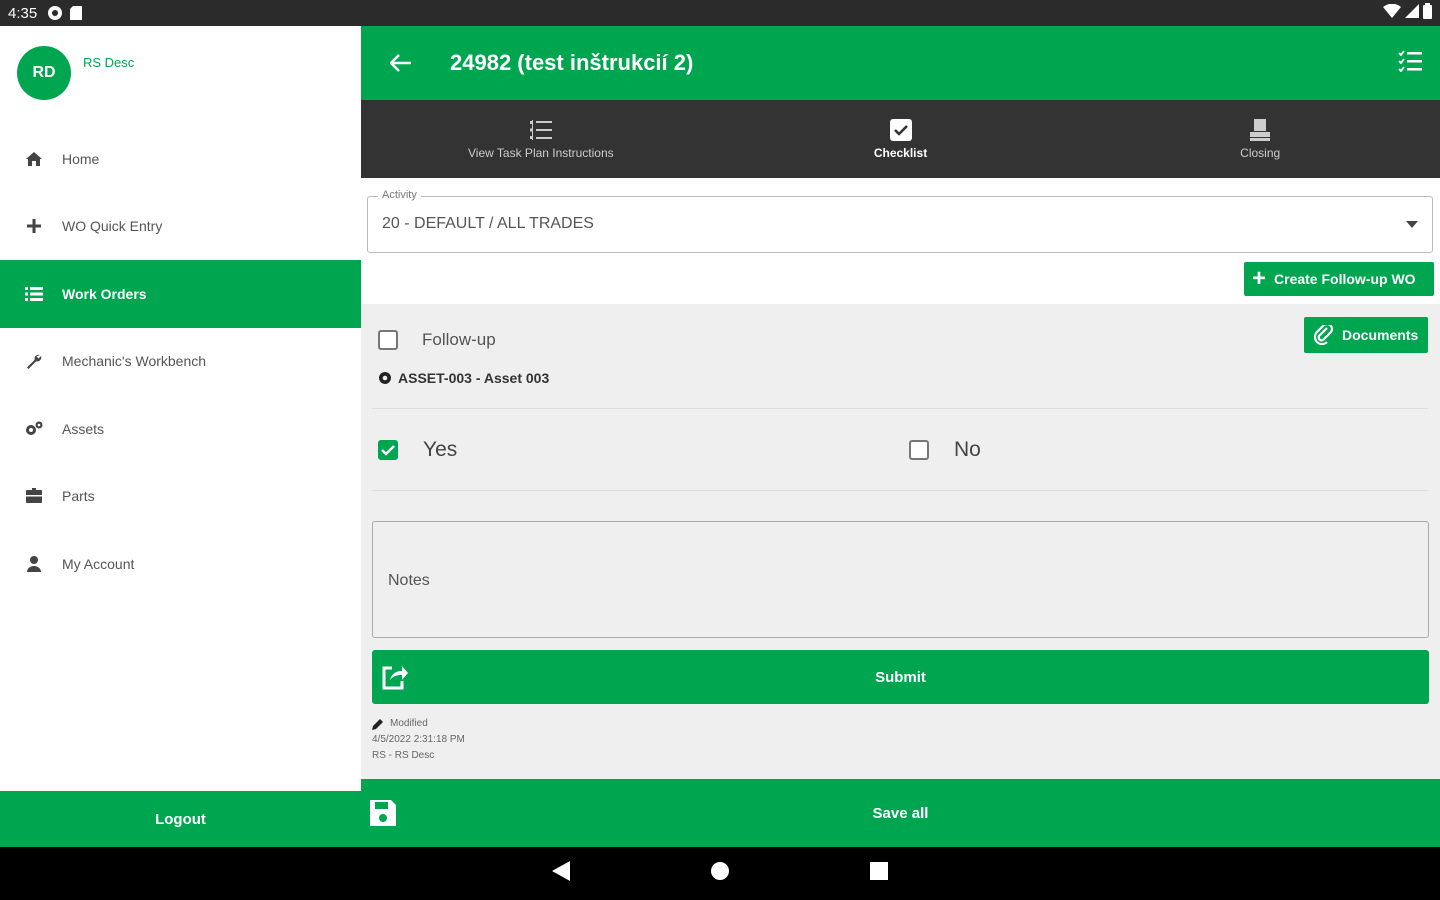 The height and width of the screenshot is (900, 1440). I want to click on tab-checklist: Checklist, so click(901, 139).